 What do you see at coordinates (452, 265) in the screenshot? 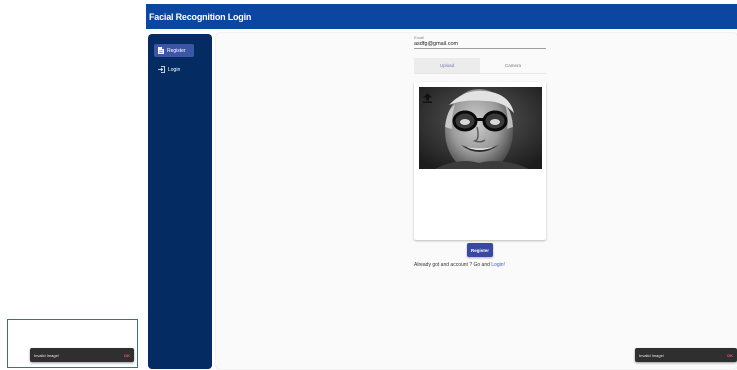
I see `login-prompt-text: Already got and account ? Go and` at bounding box center [452, 265].